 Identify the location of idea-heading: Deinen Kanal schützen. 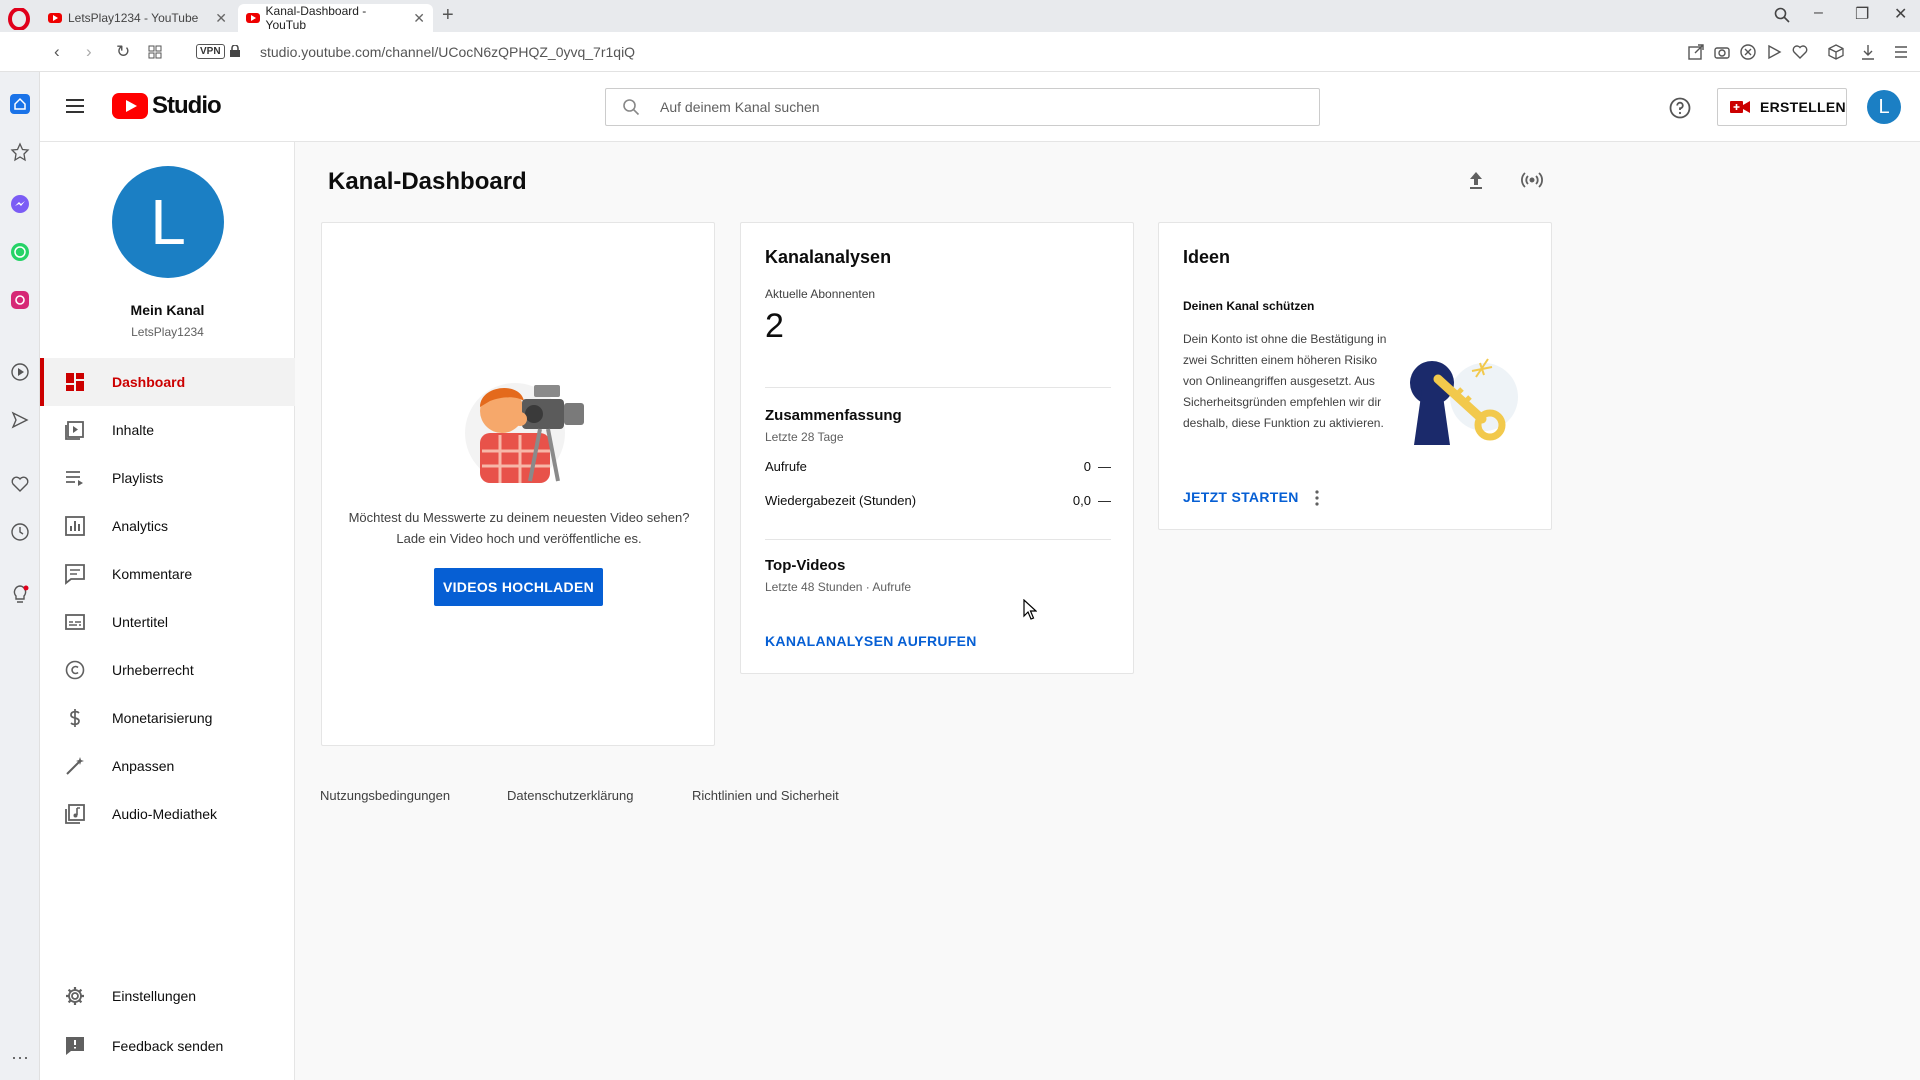
(1249, 306).